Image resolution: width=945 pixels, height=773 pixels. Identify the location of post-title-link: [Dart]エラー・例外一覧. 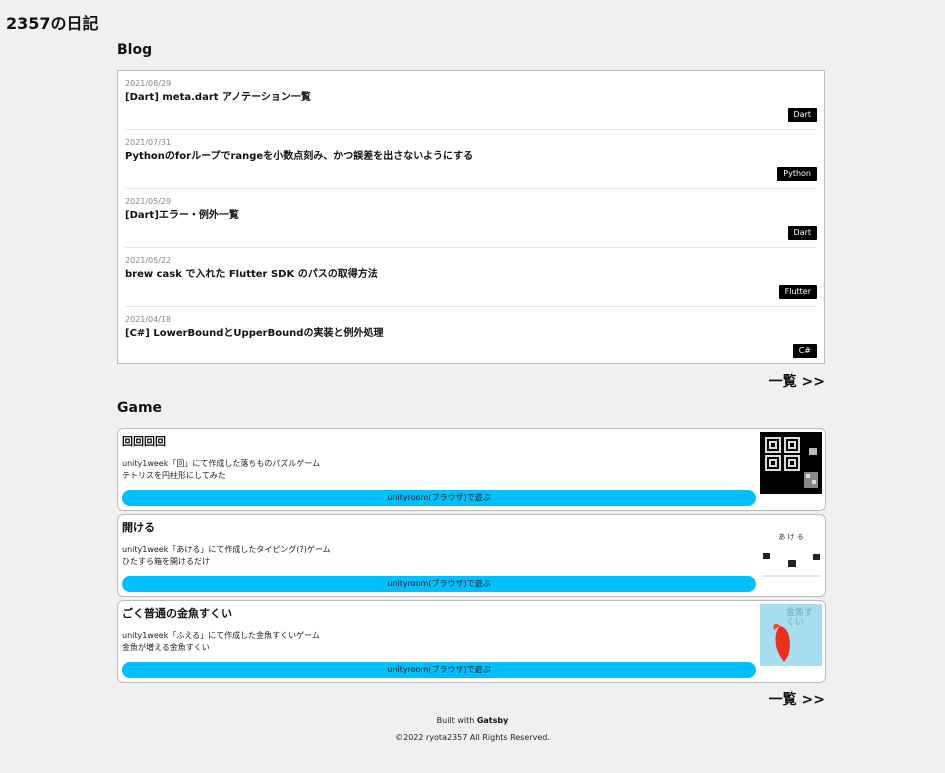
(182, 213).